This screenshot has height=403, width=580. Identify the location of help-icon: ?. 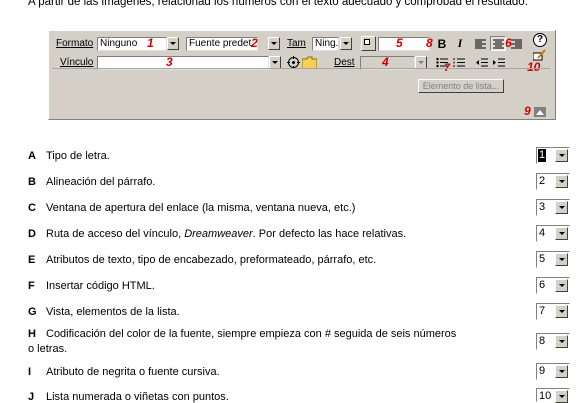
(540, 40).